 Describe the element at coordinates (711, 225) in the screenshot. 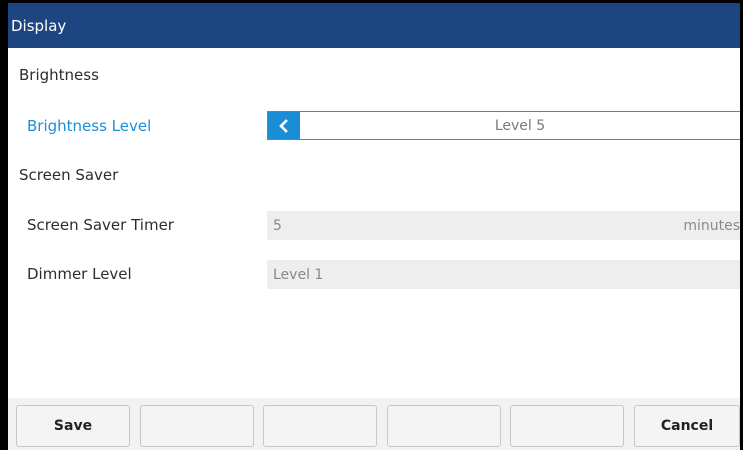

I see `screen-saver-timer-unit: minutes` at that location.